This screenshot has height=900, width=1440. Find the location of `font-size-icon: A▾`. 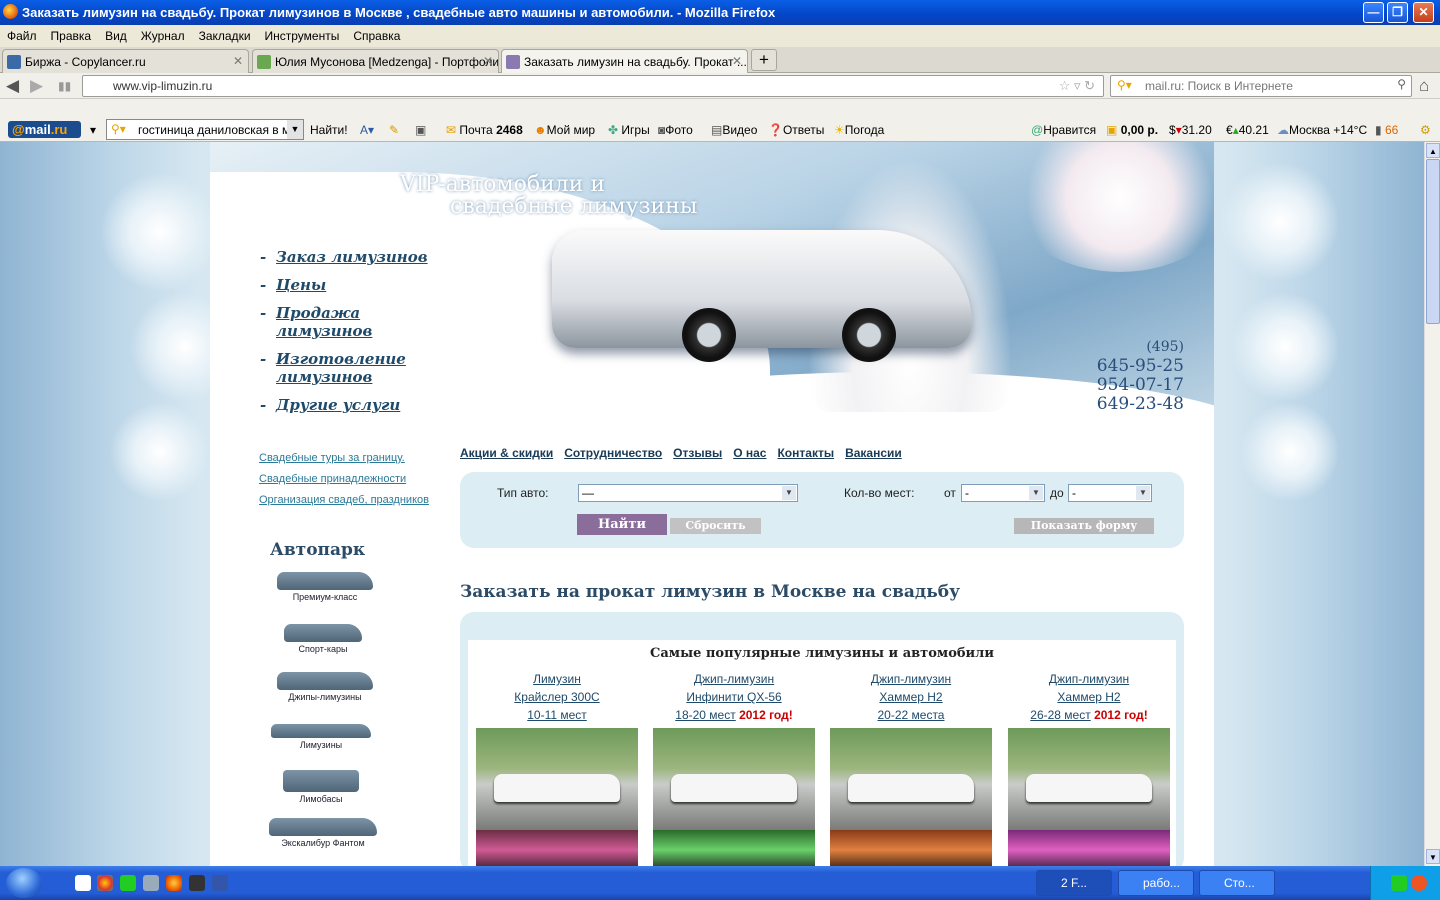

font-size-icon: A▾ is located at coordinates (367, 130).